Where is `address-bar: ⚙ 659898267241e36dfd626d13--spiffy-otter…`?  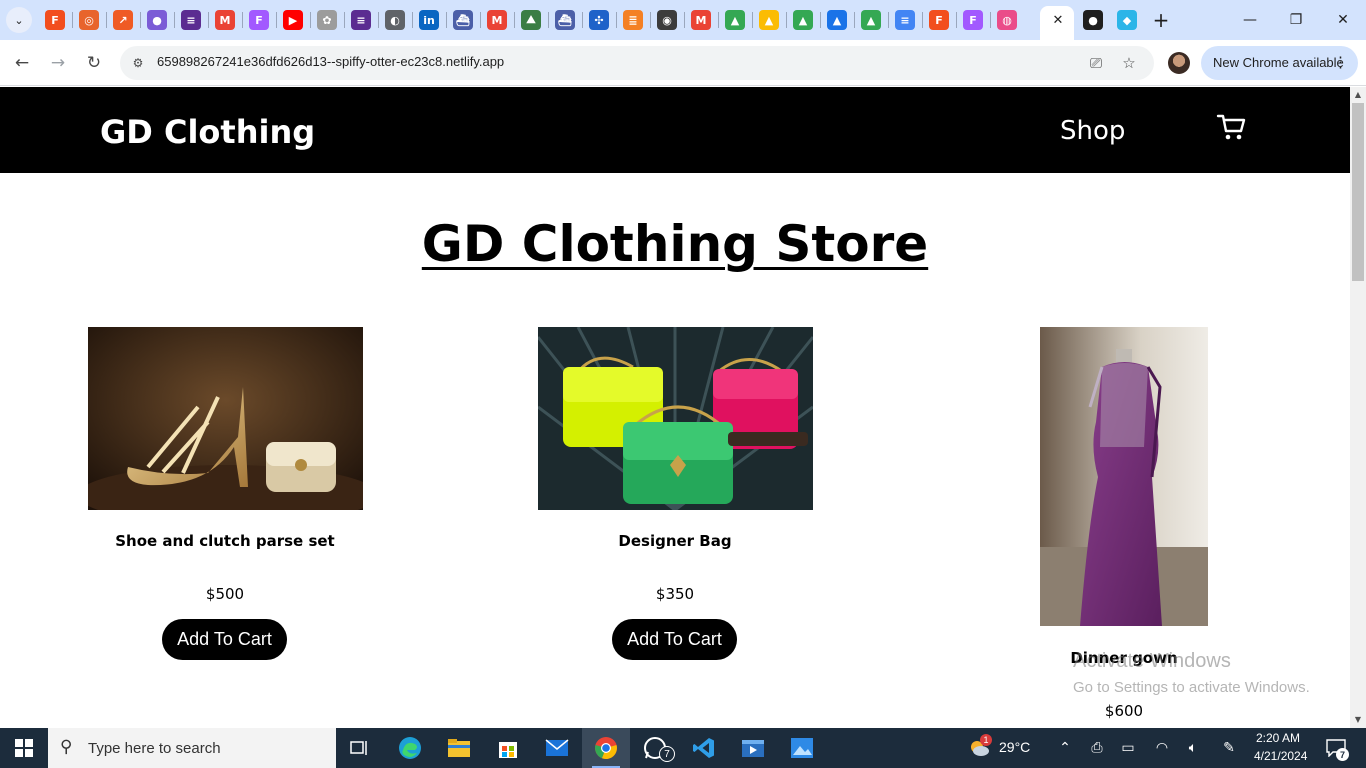
address-bar: ⚙ 659898267241e36dfd626d13--spiffy-otter… is located at coordinates (637, 63).